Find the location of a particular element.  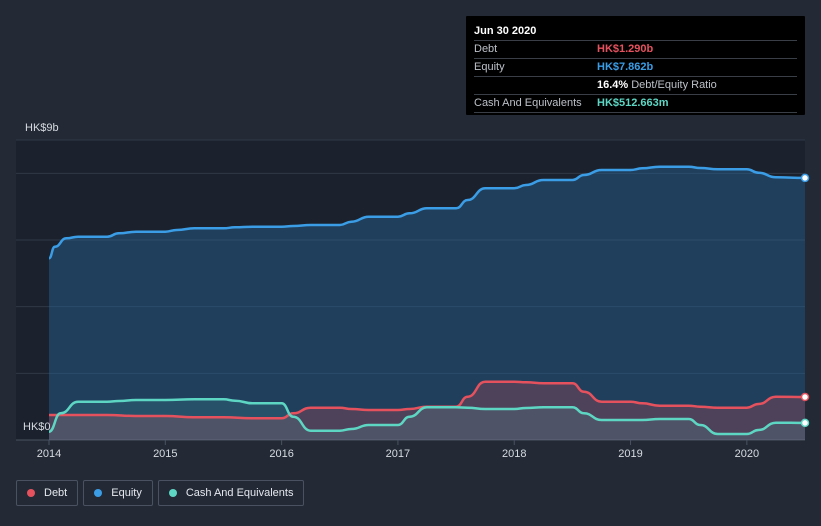

tooltip-row-ratio: 16.4% Debt/Equity Ratio is located at coordinates (635, 85).